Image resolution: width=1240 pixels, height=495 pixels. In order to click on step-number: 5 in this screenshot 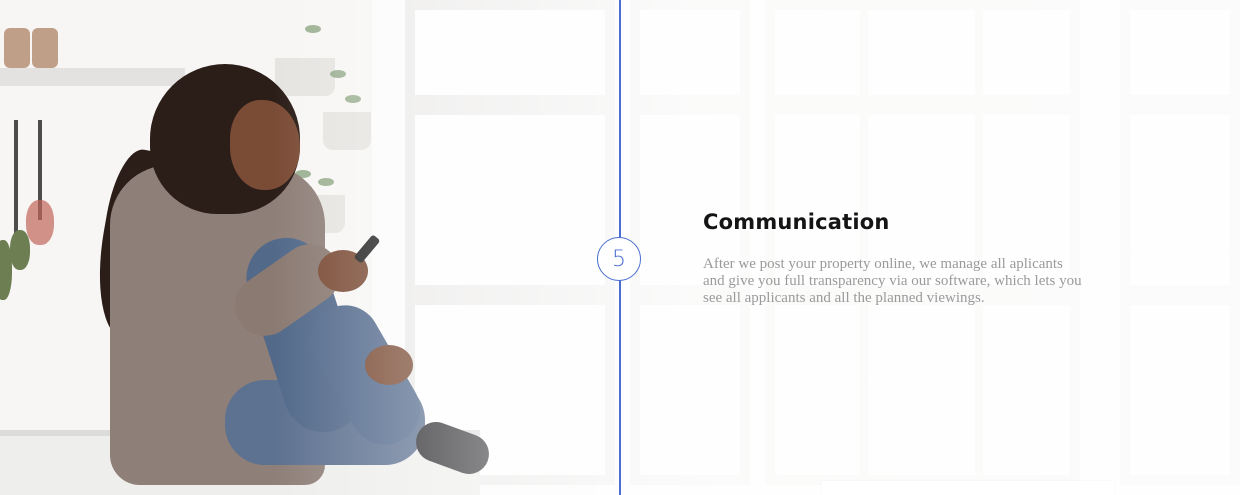, I will do `click(619, 259)`.